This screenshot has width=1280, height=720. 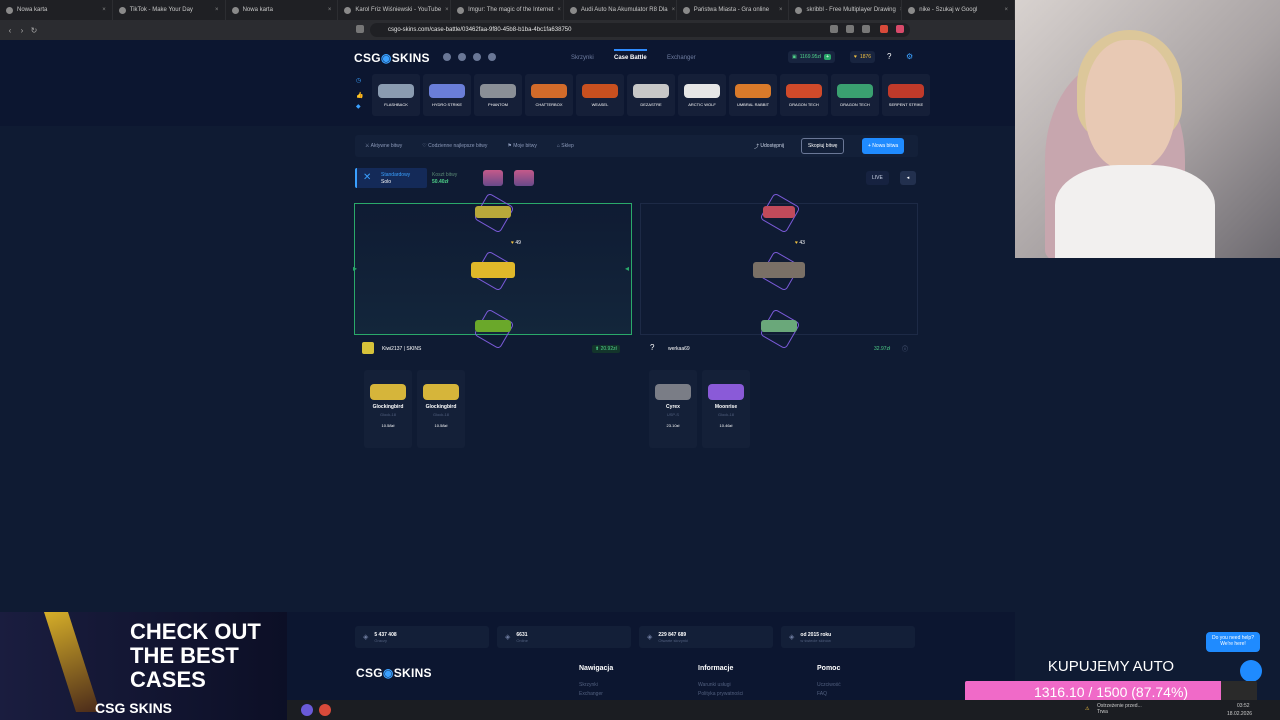 I want to click on share-label: Udostępnij, so click(x=772, y=146).